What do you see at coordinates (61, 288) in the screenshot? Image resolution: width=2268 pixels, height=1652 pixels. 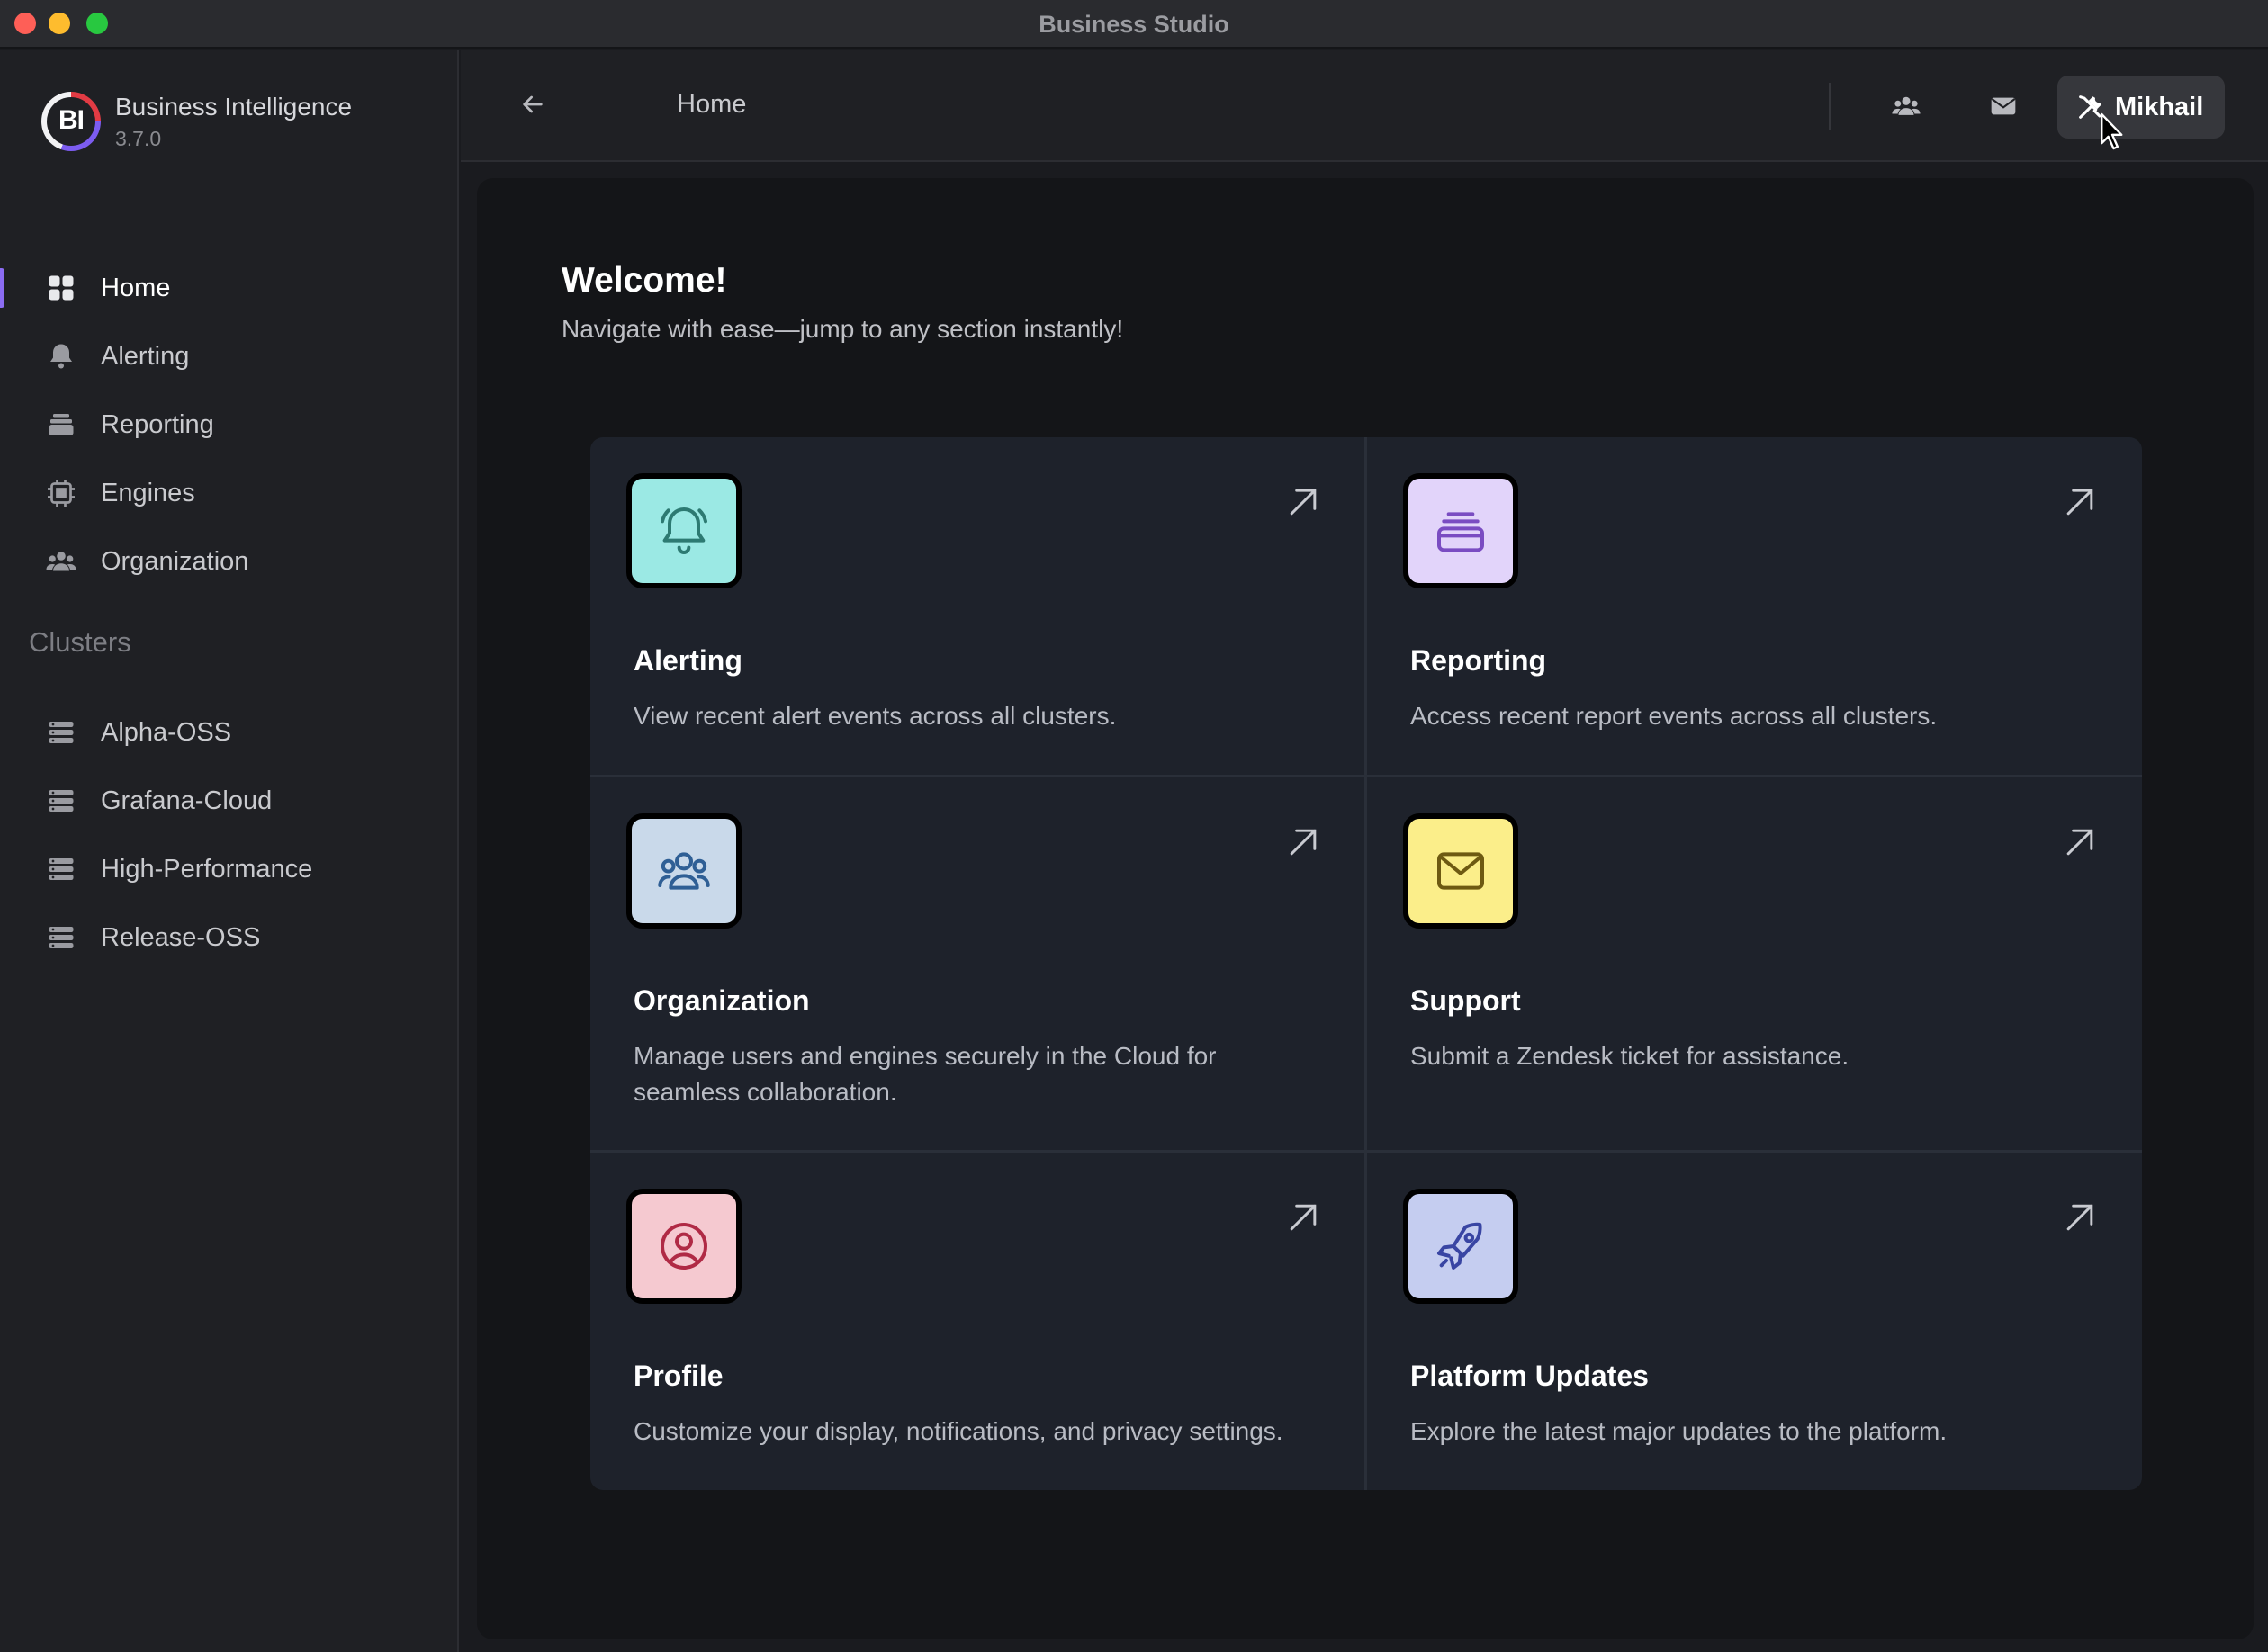 I see `grid-icon` at bounding box center [61, 288].